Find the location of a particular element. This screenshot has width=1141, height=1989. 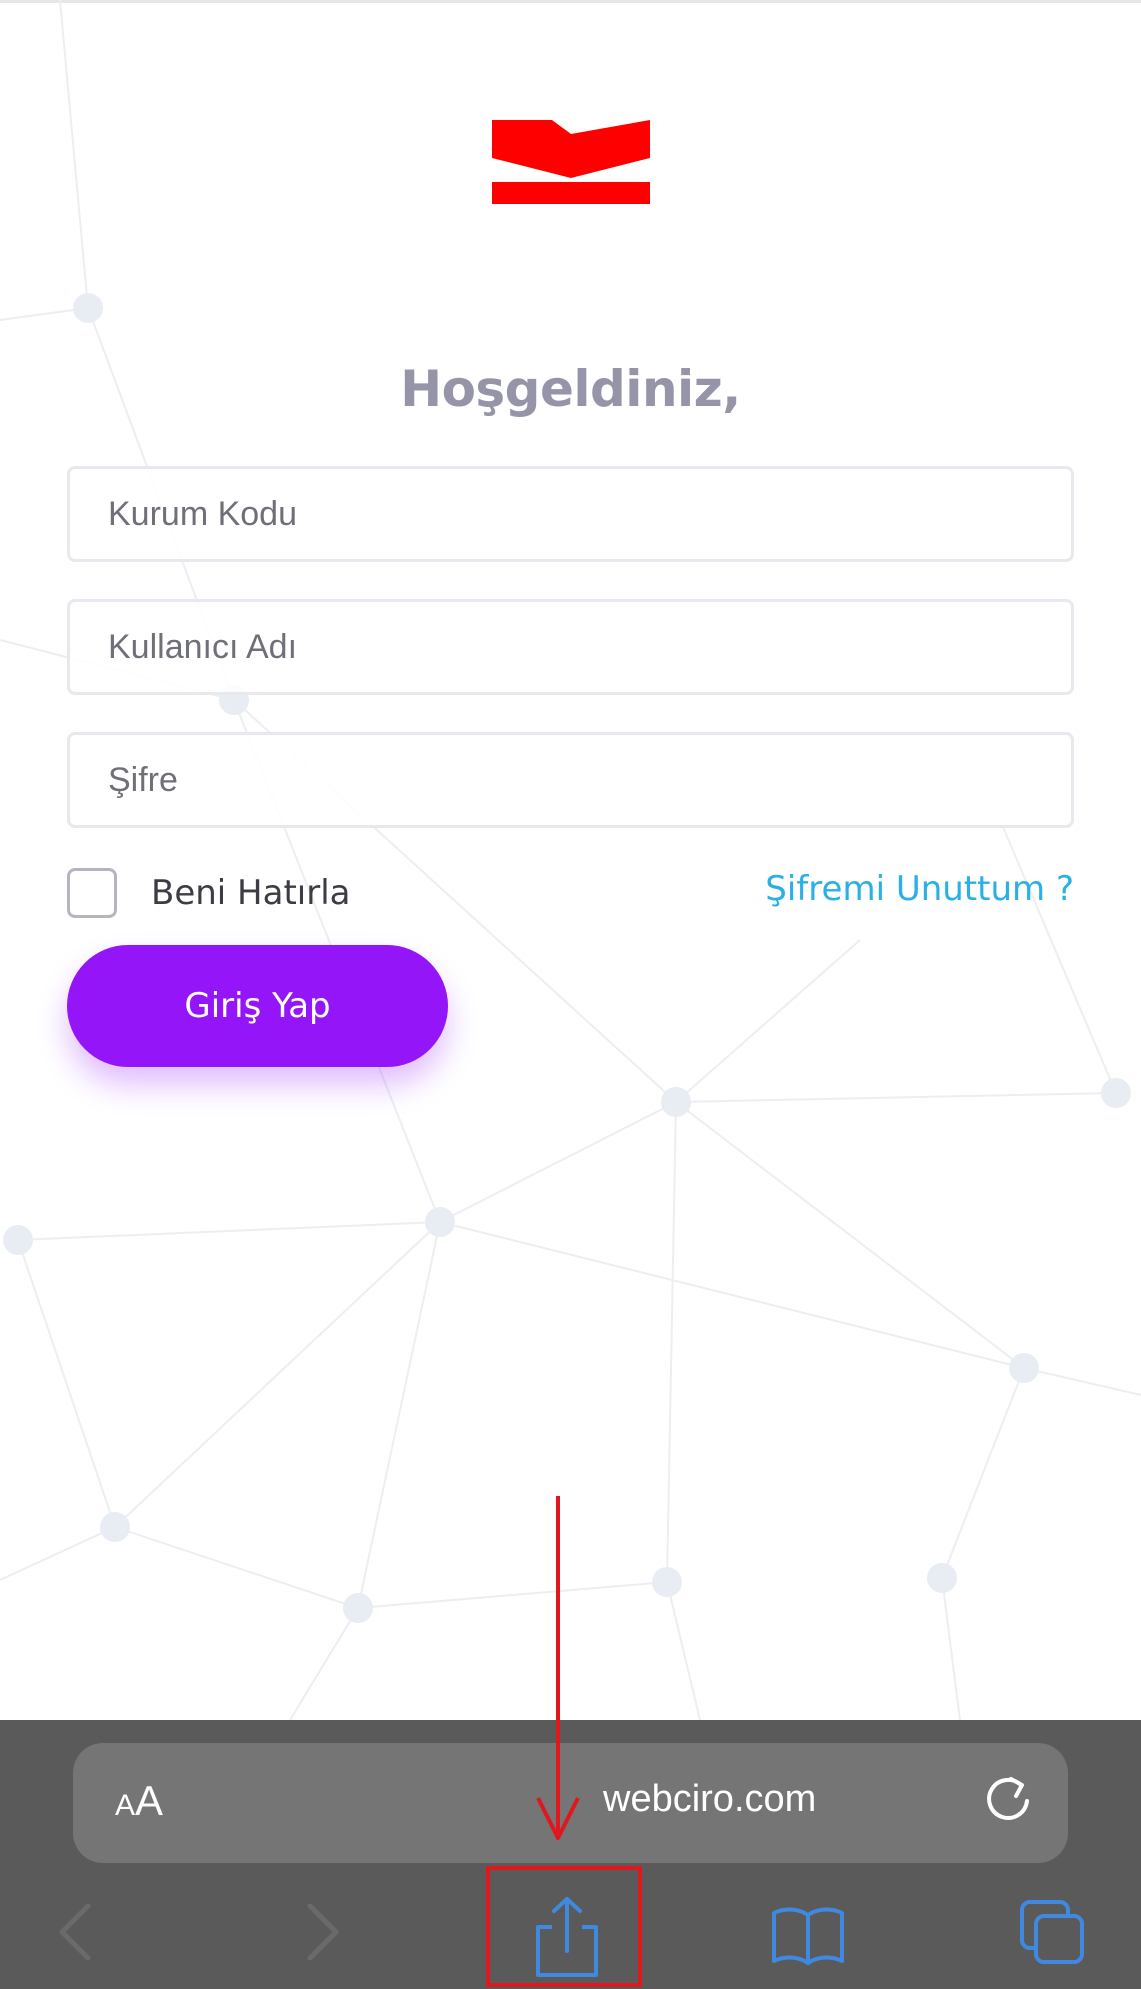

password-field is located at coordinates (570, 780).